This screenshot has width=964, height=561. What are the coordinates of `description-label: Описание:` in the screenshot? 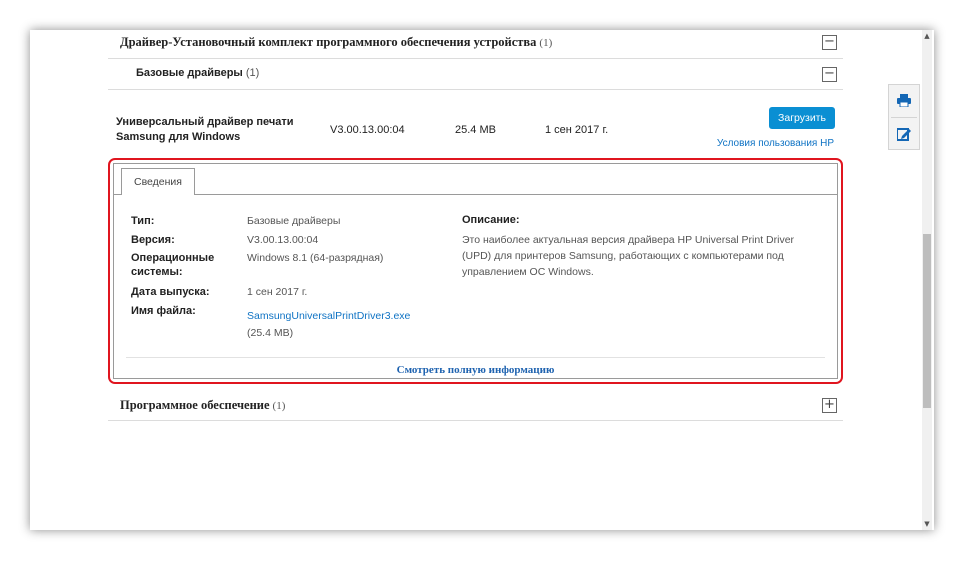 It's located at (491, 220).